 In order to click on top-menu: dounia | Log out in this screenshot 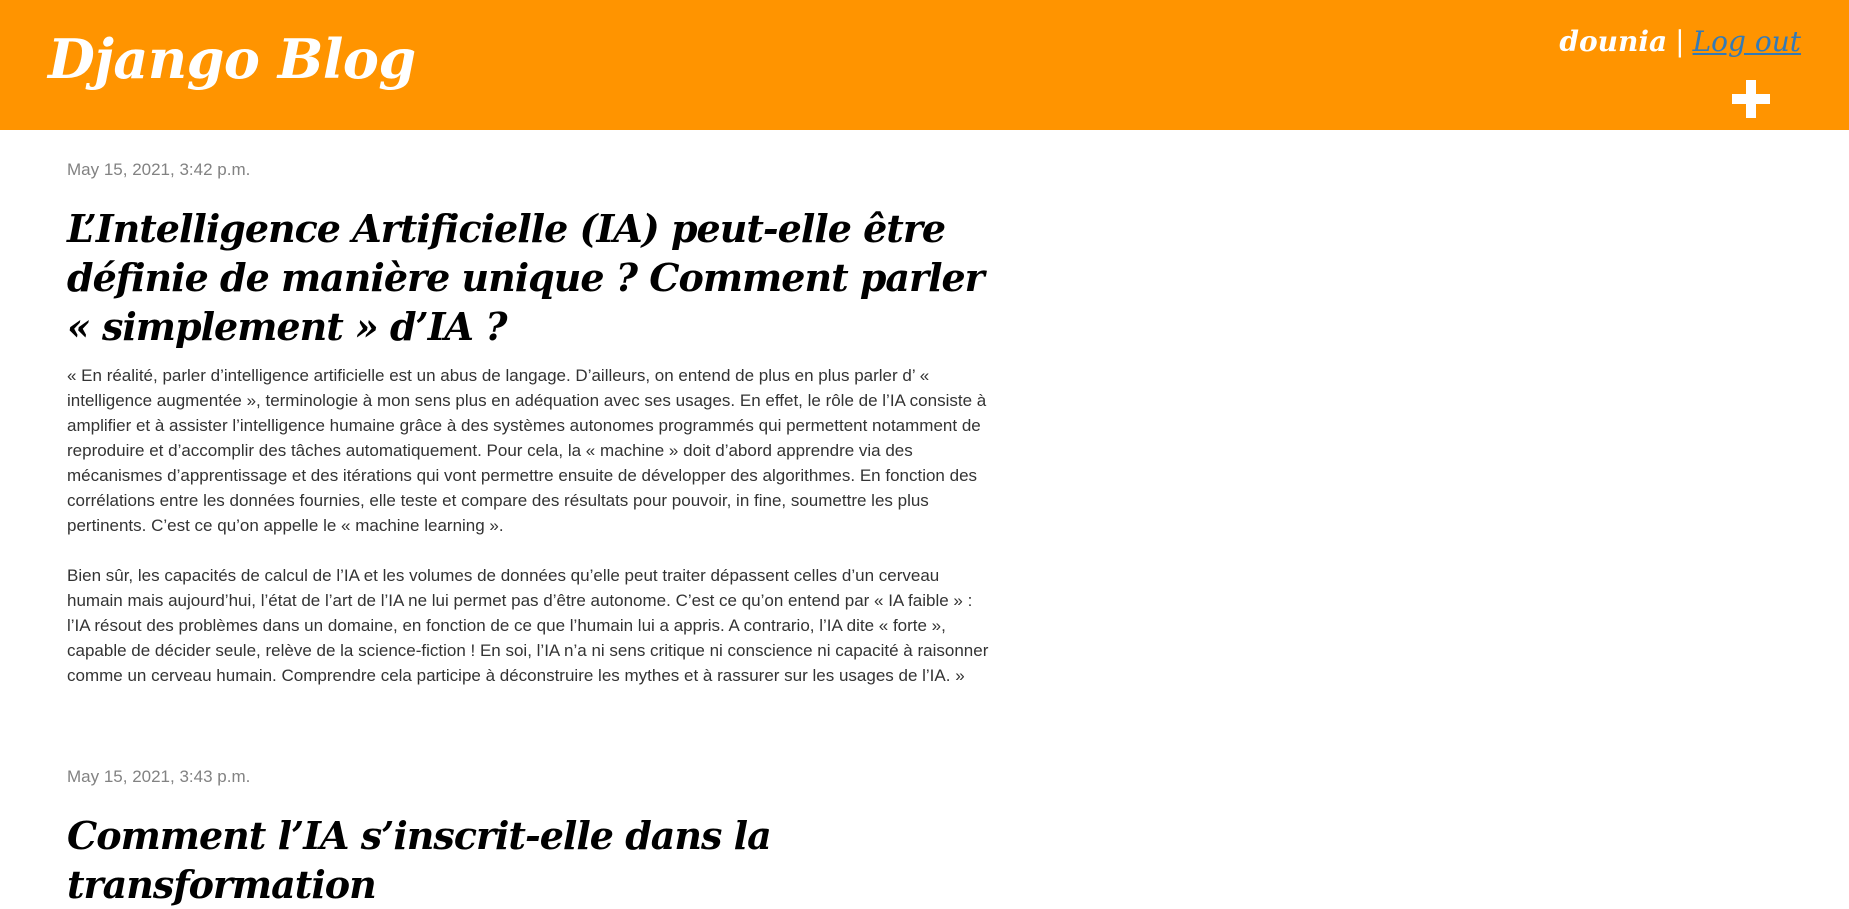, I will do `click(1680, 42)`.